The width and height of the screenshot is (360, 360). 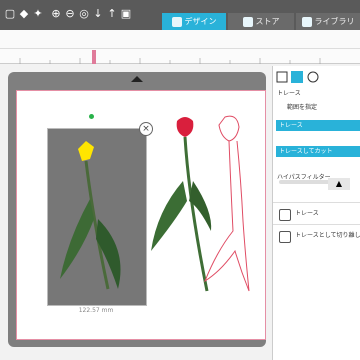 What do you see at coordinates (318, 151) in the screenshot?
I see `trace-detach-button: トレースしてカット` at bounding box center [318, 151].